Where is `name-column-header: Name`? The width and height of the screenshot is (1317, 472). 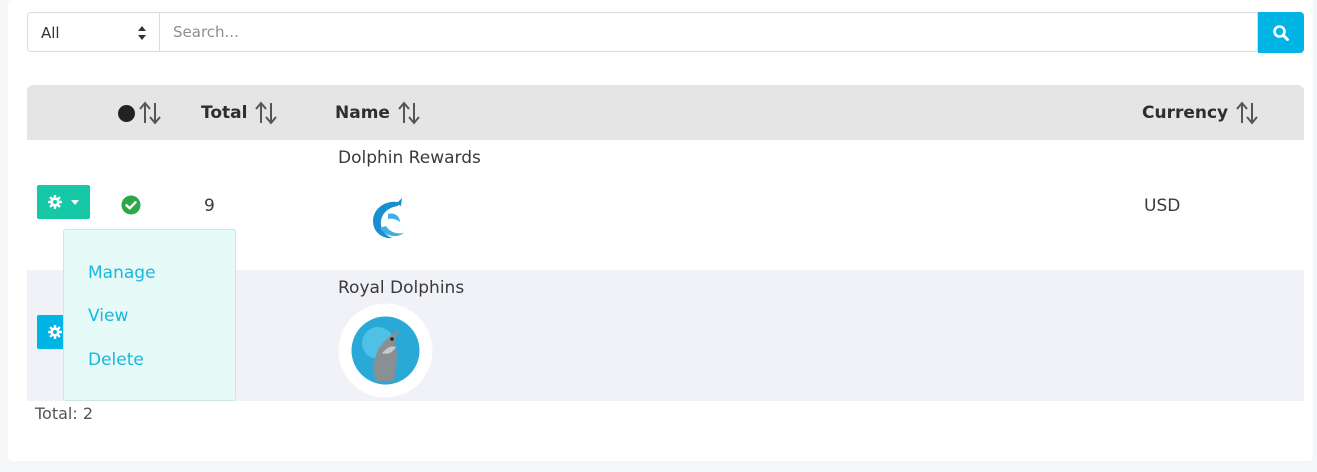 name-column-header: Name is located at coordinates (378, 113).